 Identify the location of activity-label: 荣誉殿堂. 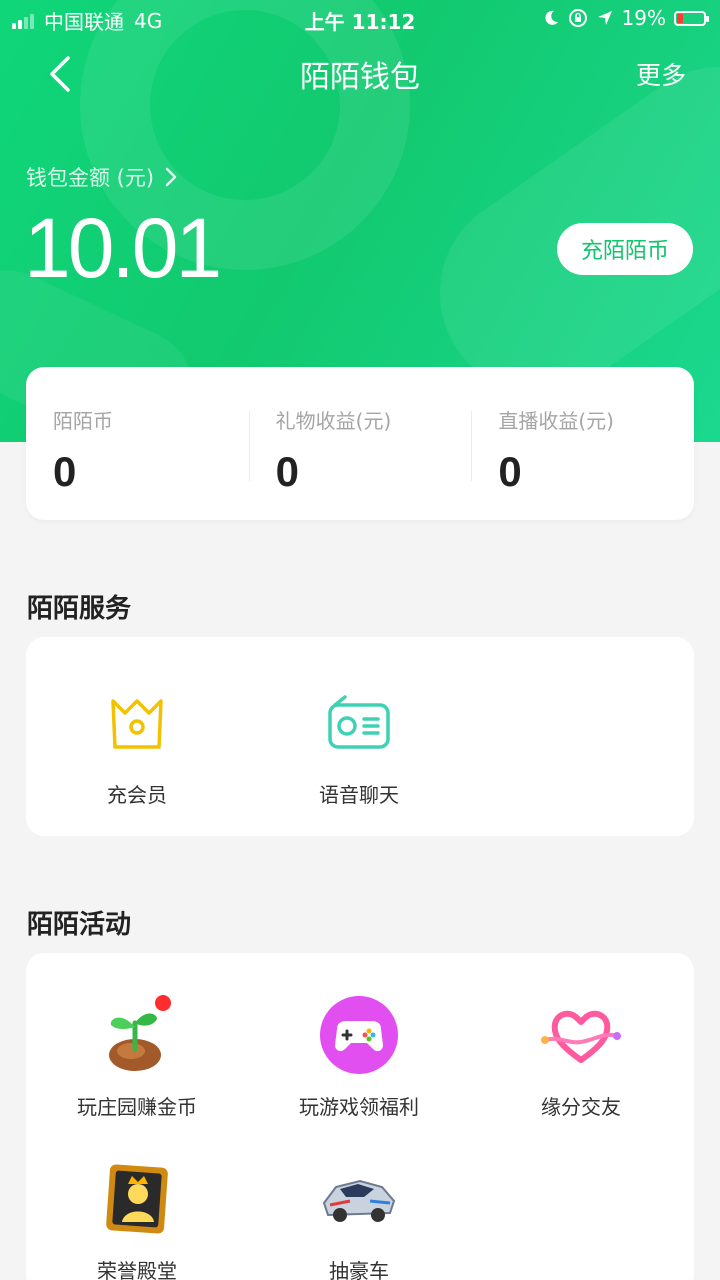
(137, 1269).